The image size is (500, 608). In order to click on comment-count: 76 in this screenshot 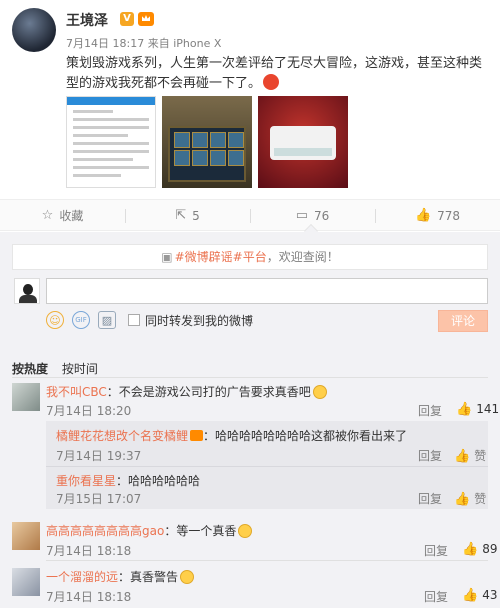, I will do `click(322, 215)`.